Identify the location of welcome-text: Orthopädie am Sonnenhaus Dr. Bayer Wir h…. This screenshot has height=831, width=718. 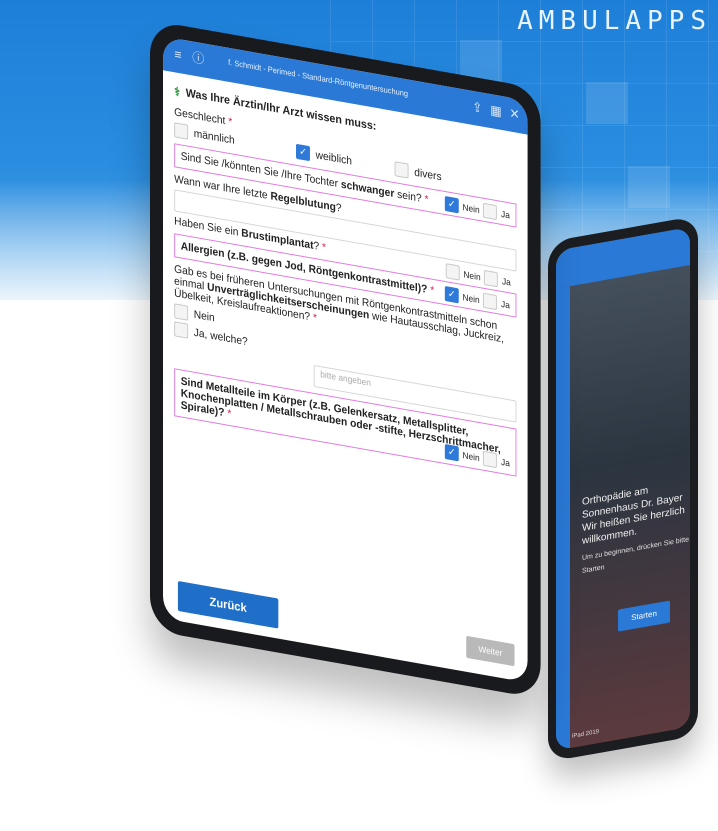
(636, 526).